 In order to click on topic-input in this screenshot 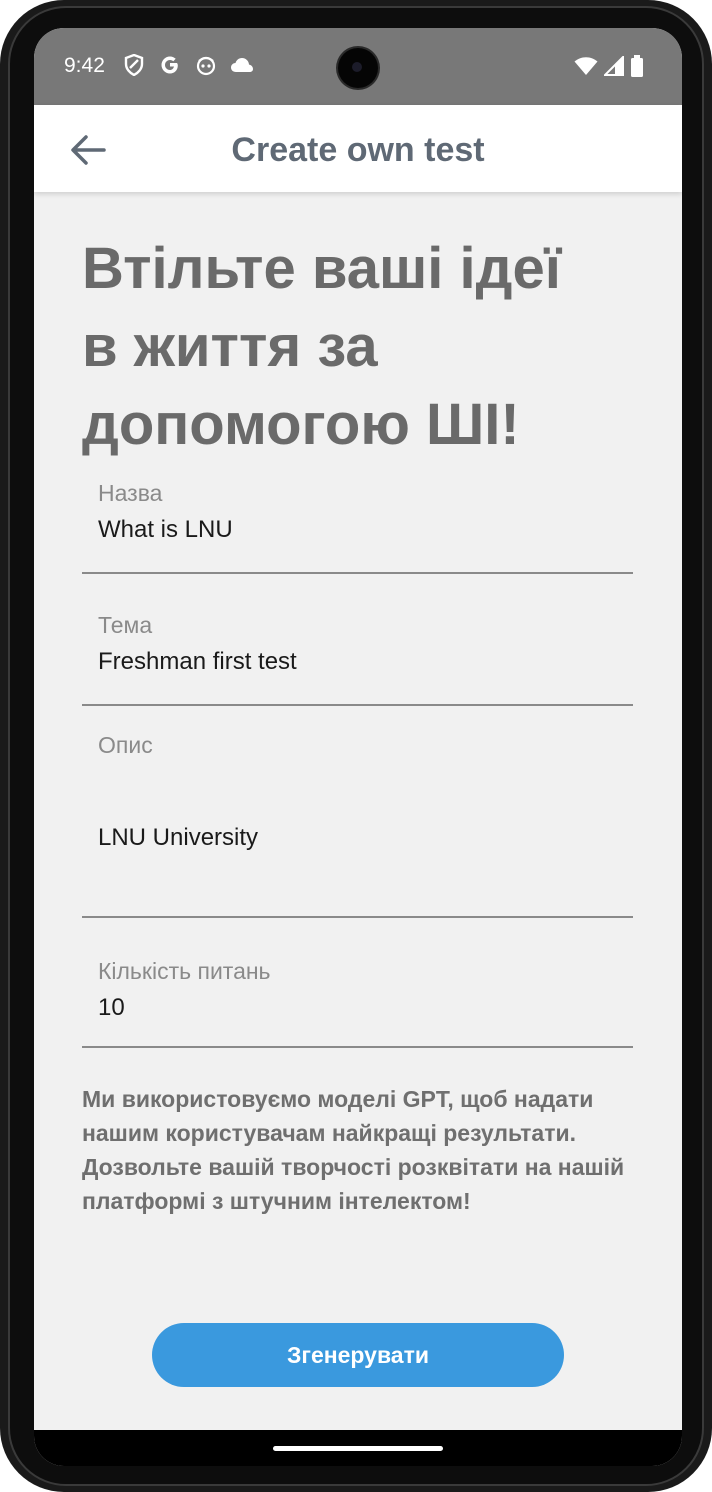, I will do `click(348, 662)`.